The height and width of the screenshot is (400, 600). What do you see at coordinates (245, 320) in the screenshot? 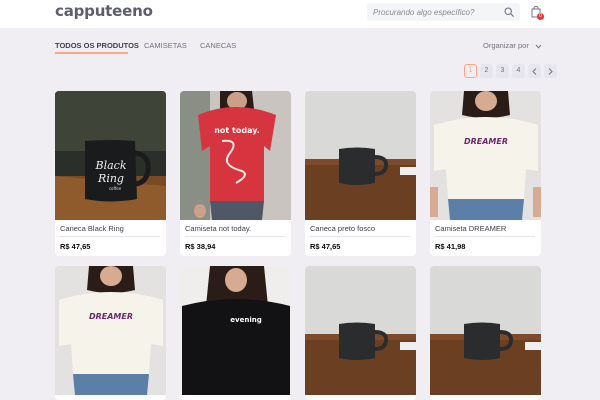
I see `tshirt-print: evening` at bounding box center [245, 320].